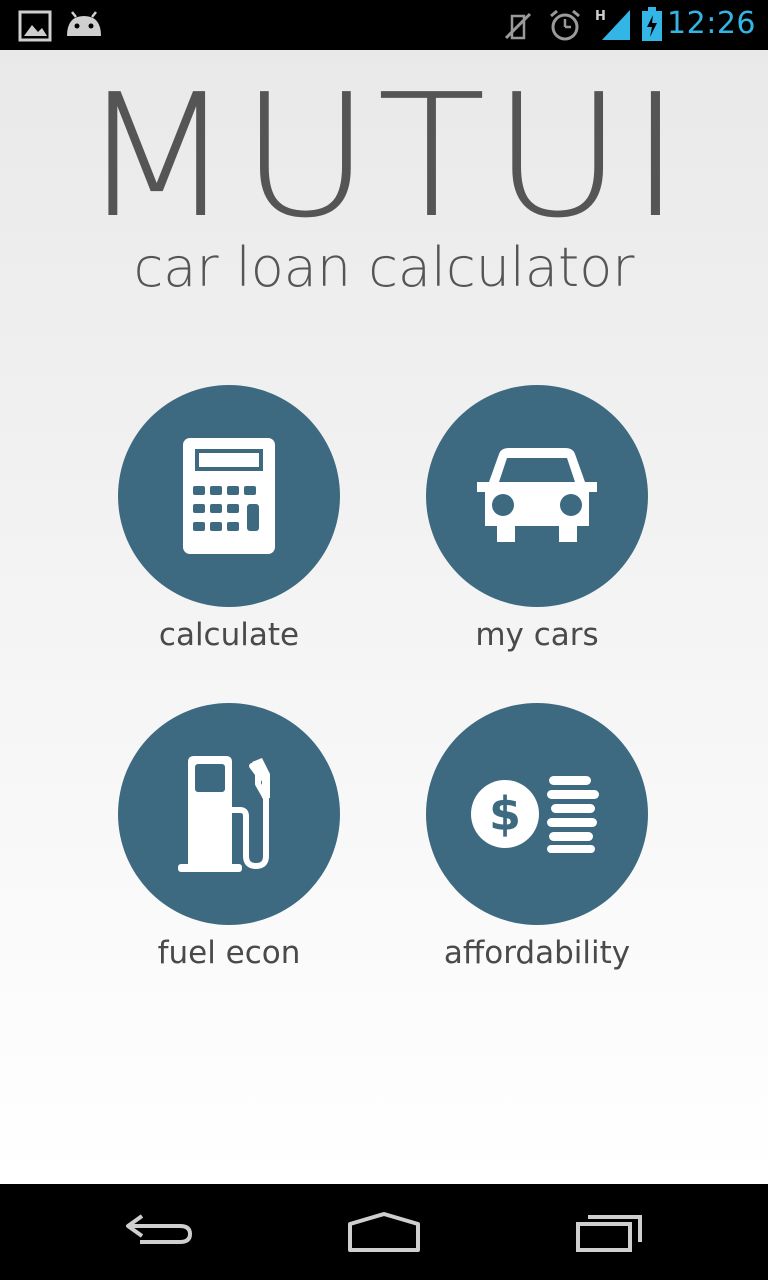 Image resolution: width=768 pixels, height=1280 pixels. I want to click on android-notification-icon, so click(84, 27).